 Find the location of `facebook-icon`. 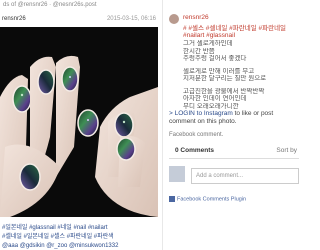

facebook-icon is located at coordinates (172, 199).